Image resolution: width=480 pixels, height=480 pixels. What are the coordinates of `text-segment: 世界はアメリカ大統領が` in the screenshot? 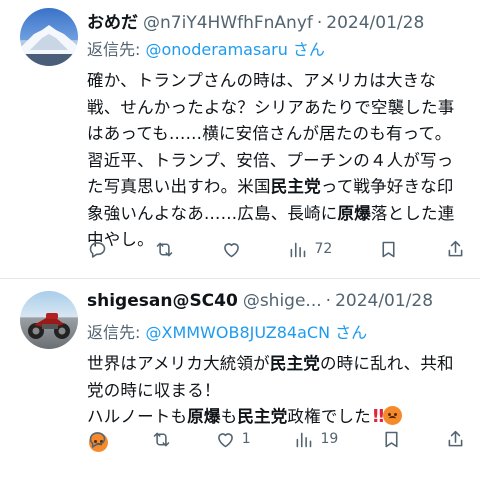 It's located at (178, 363).